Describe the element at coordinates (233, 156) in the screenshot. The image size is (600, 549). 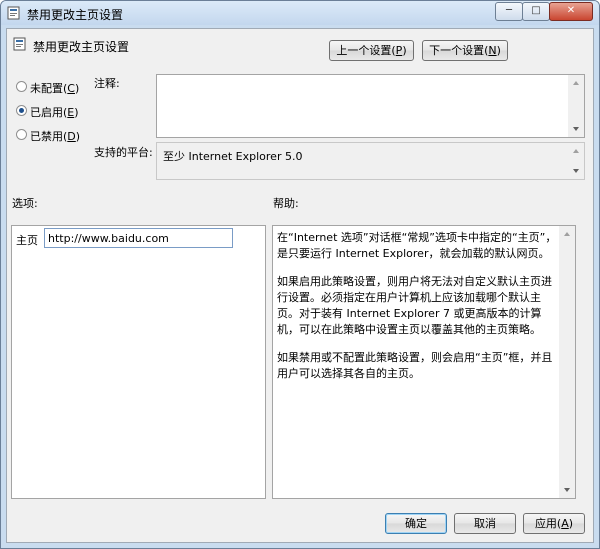
I see `supported-platform-value: 至少 Internet Explorer 5.0` at that location.